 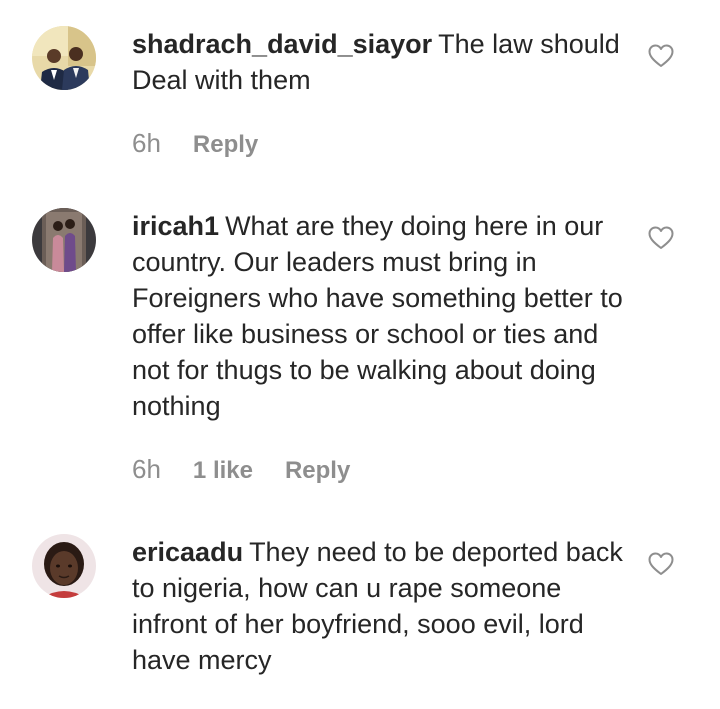 I want to click on comment-username: iricah1, so click(x=175, y=226).